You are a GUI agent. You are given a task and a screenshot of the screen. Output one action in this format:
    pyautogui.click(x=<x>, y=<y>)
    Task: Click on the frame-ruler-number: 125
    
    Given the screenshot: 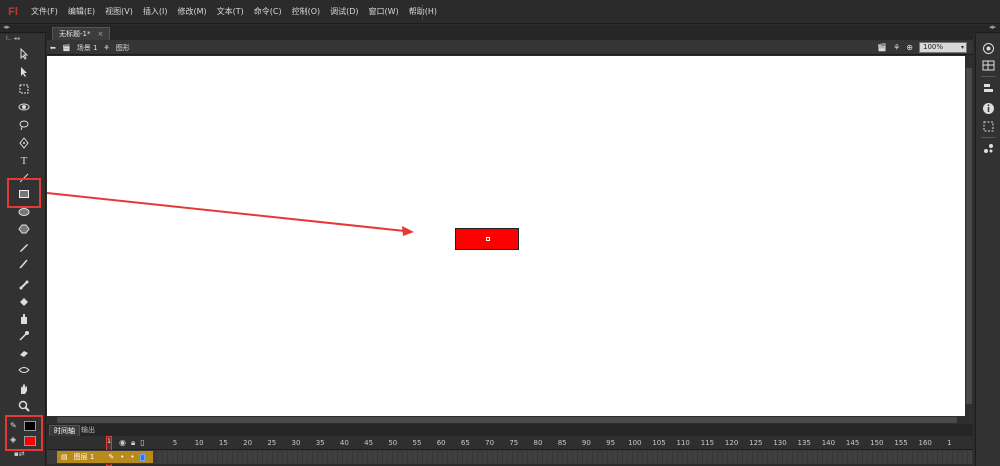 What is the action you would take?
    pyautogui.click(x=756, y=443)
    